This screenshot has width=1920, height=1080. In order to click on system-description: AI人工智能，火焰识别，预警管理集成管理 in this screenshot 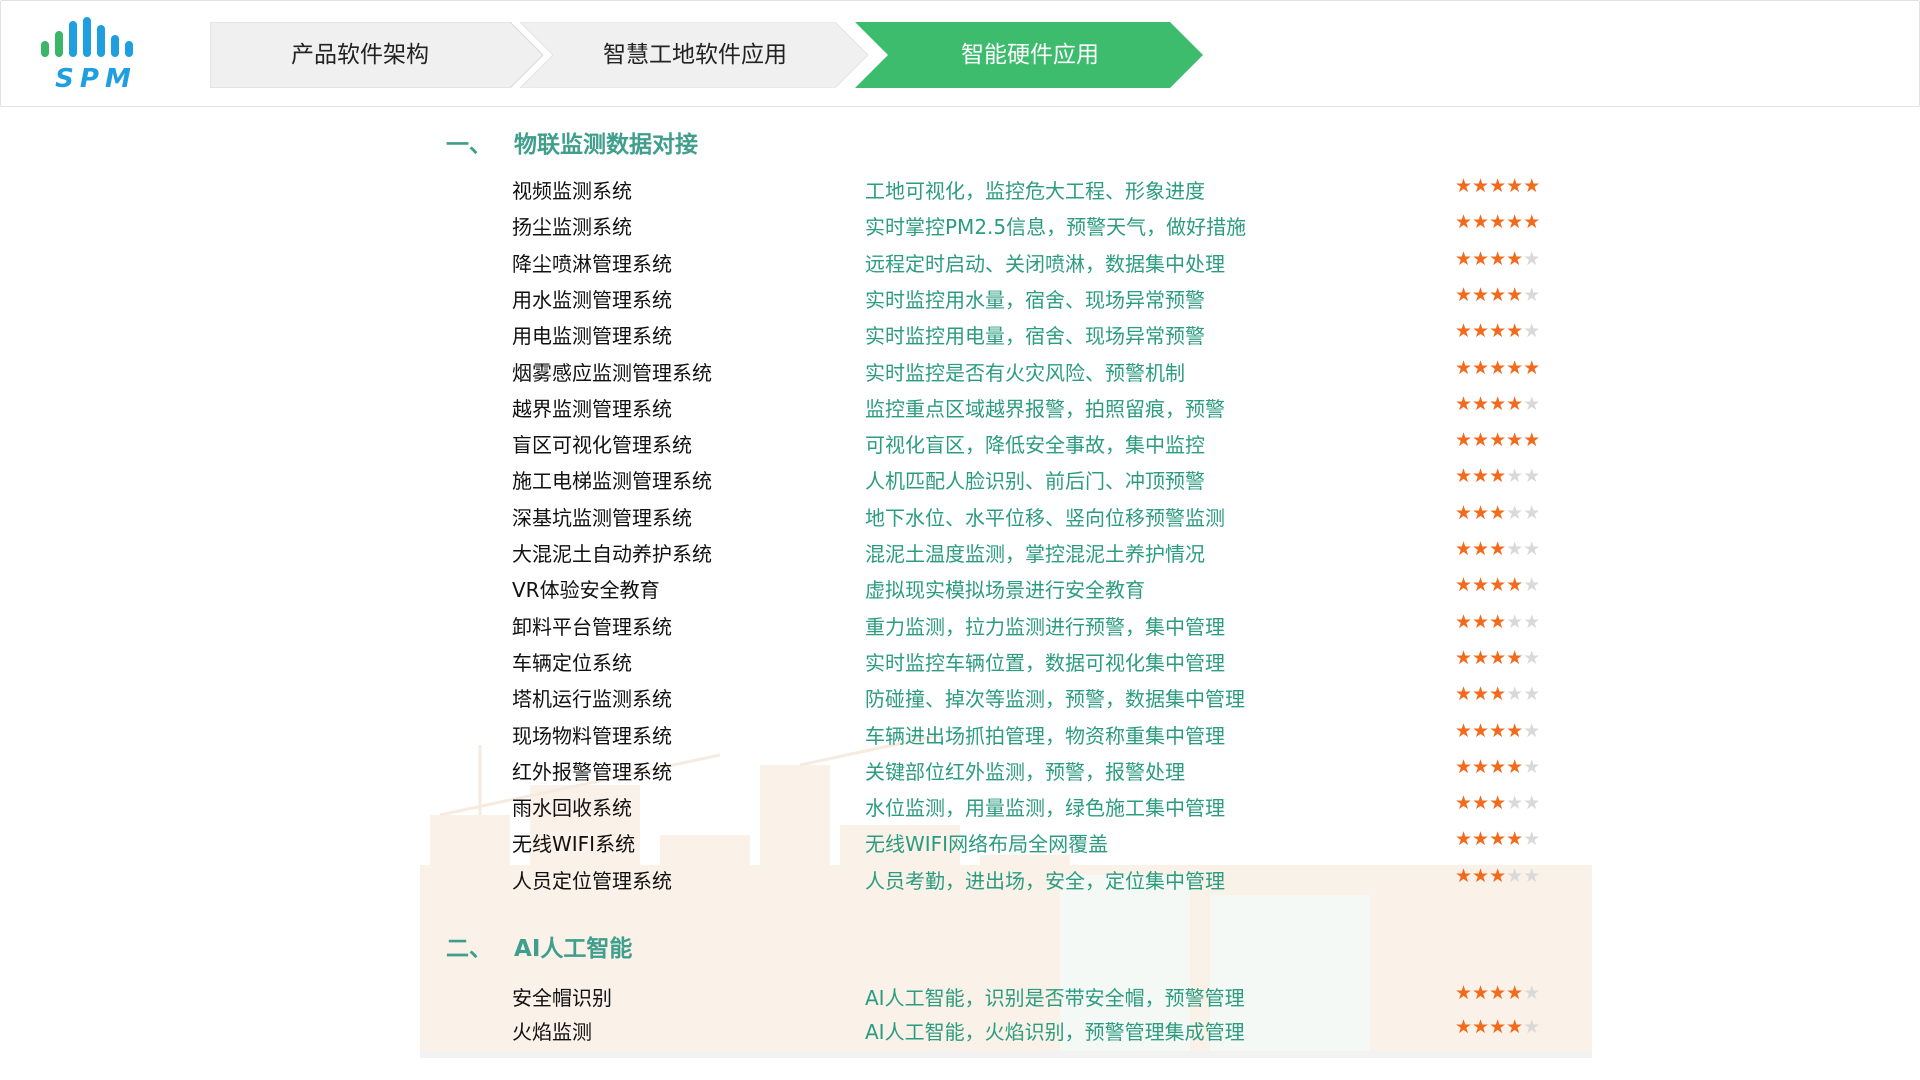, I will do `click(1055, 1032)`.